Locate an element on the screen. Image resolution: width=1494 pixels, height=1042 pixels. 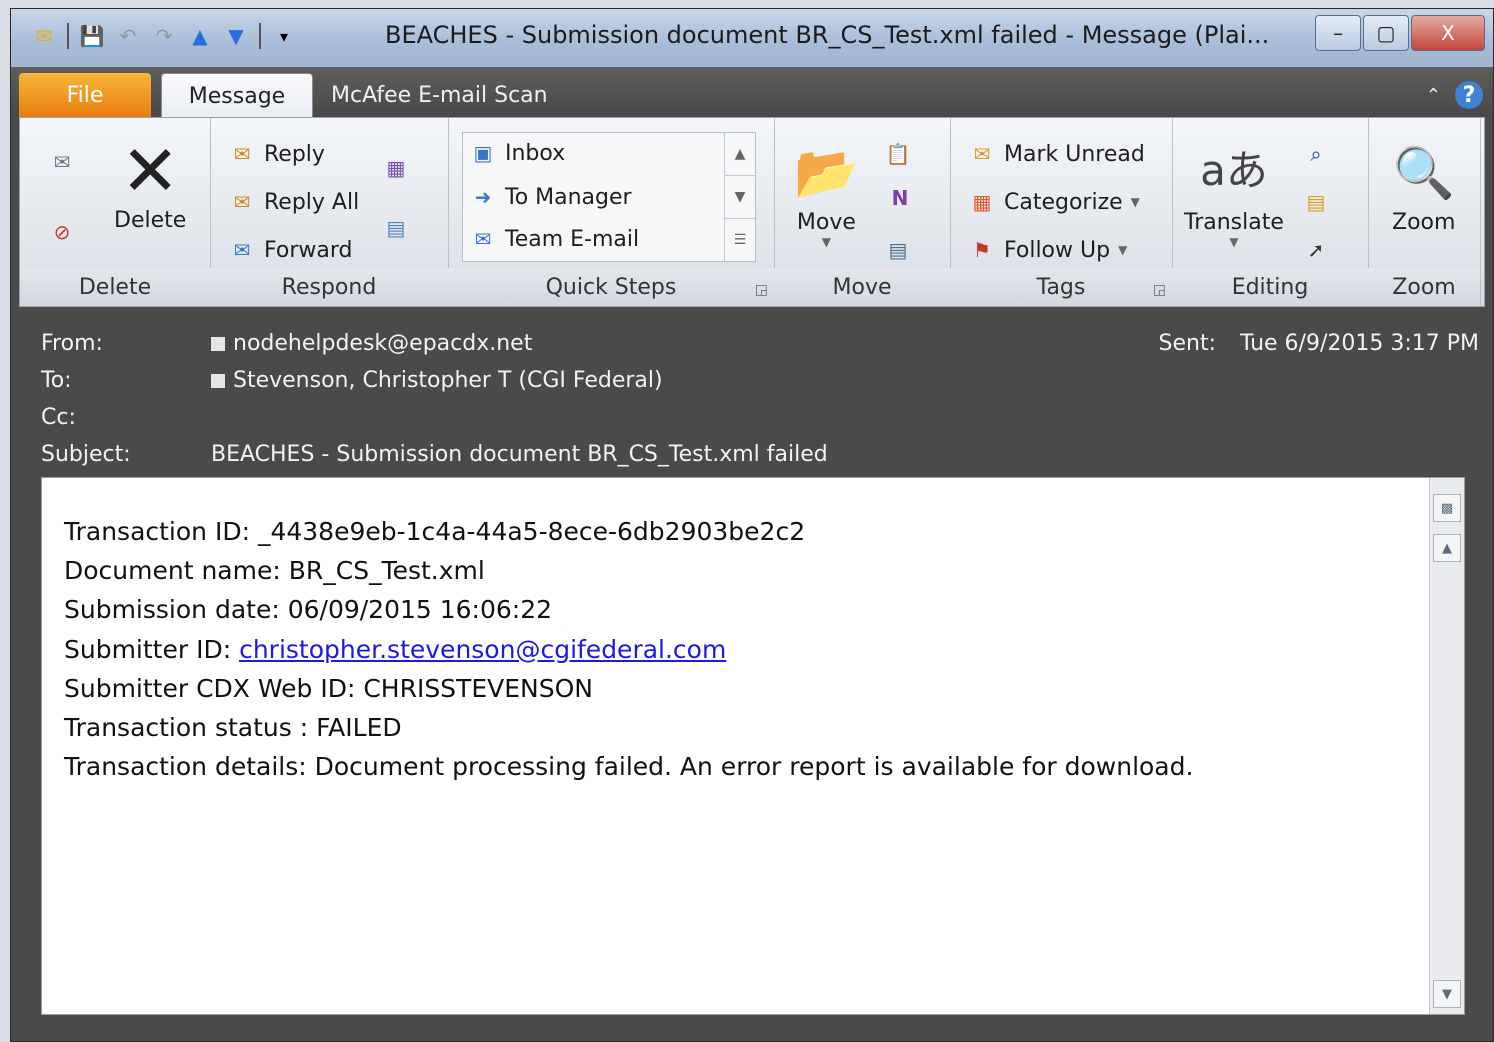
group-label-zoom: Zoom is located at coordinates (1424, 287).